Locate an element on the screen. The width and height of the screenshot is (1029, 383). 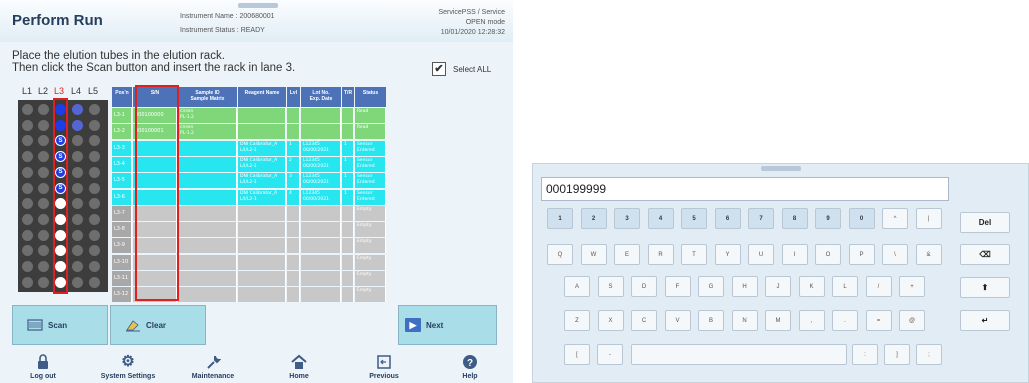
key-2: 3 is located at coordinates (627, 218).